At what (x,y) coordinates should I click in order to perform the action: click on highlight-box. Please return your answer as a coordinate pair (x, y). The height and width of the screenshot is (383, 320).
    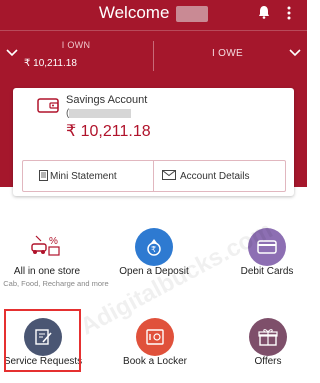
    Looking at the image, I should click on (42, 340).